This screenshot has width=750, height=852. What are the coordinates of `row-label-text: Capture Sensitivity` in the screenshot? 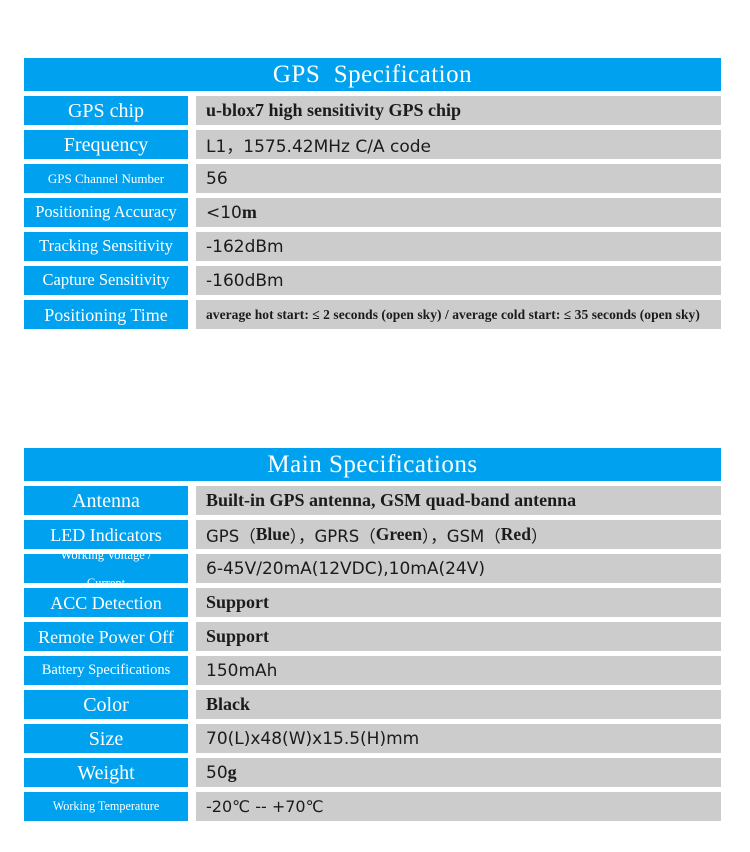 It's located at (106, 280).